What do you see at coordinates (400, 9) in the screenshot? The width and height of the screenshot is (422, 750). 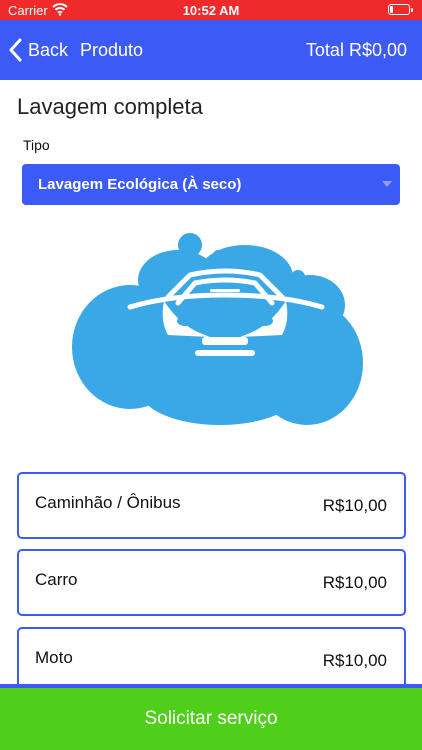 I see `battery-icon` at bounding box center [400, 9].